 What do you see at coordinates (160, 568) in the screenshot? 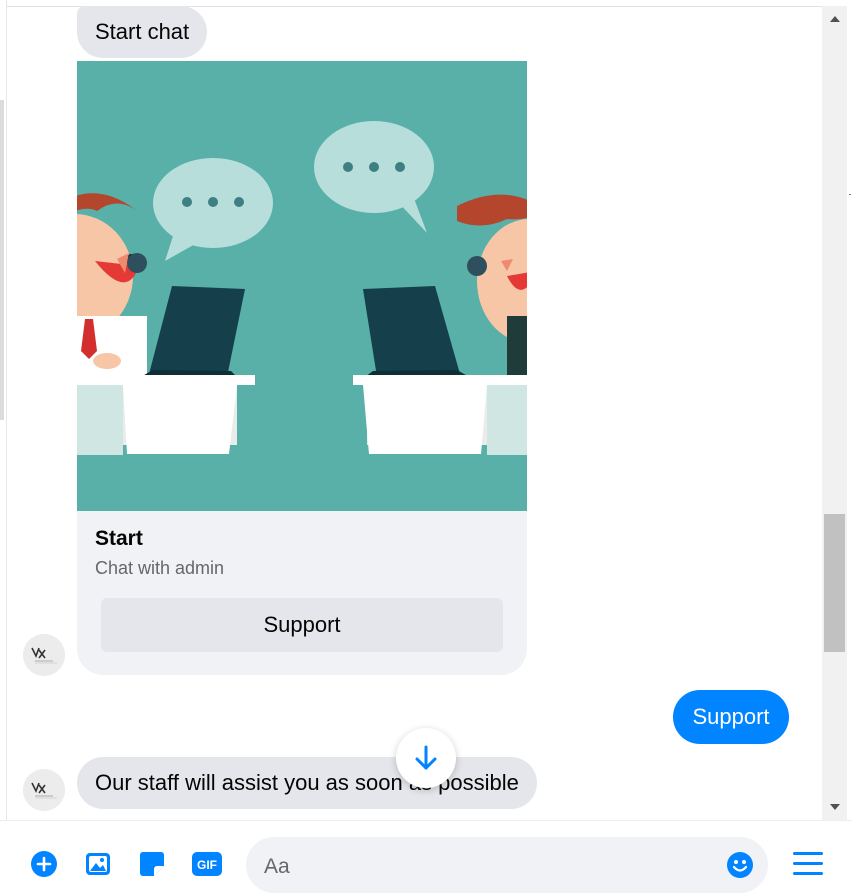
I see `card-subtitle: Chat with admin` at bounding box center [160, 568].